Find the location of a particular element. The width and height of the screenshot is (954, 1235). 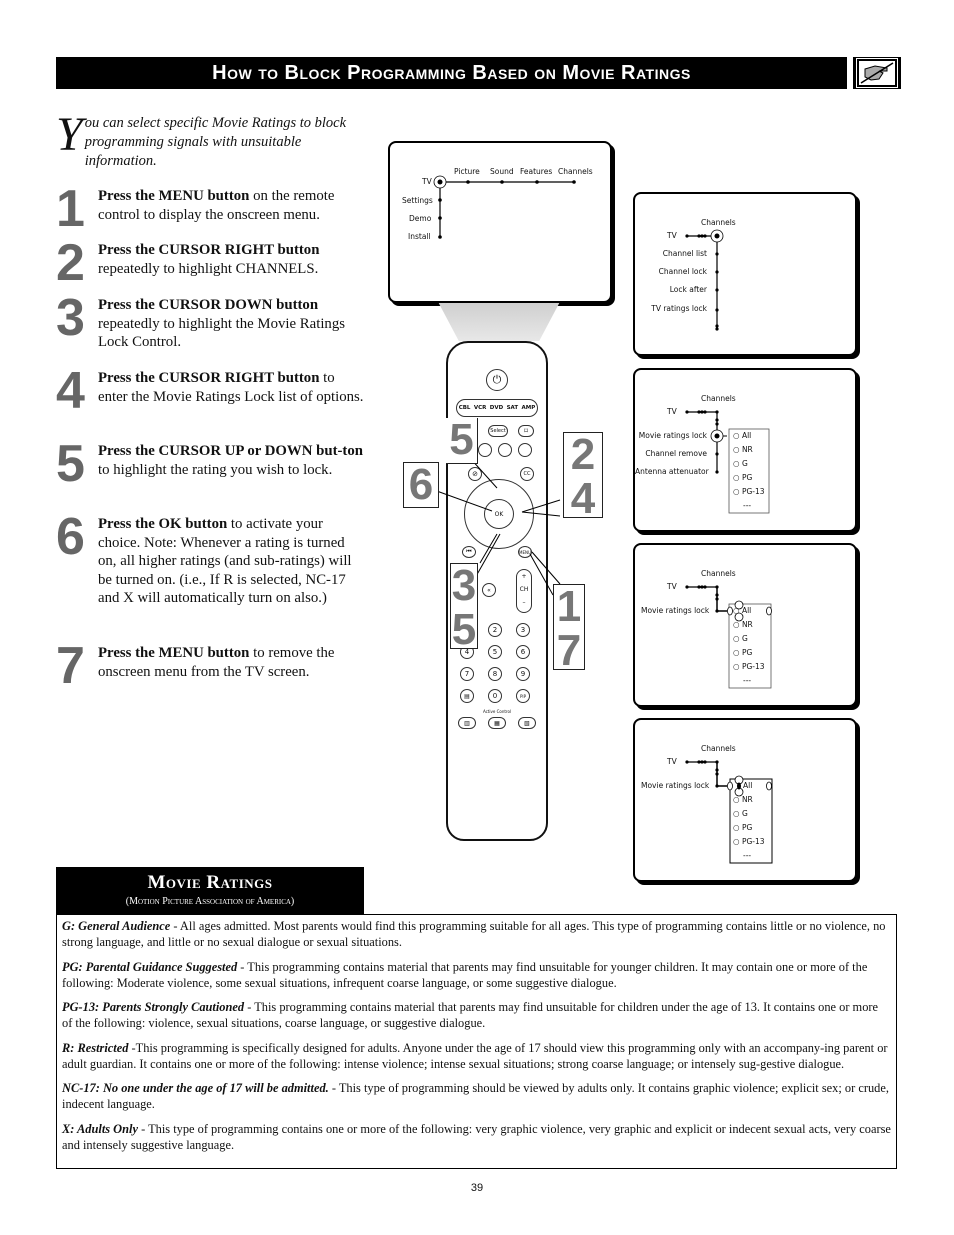

rating-name: PG-13: Parents Strongly Cautioned is located at coordinates (153, 1007).